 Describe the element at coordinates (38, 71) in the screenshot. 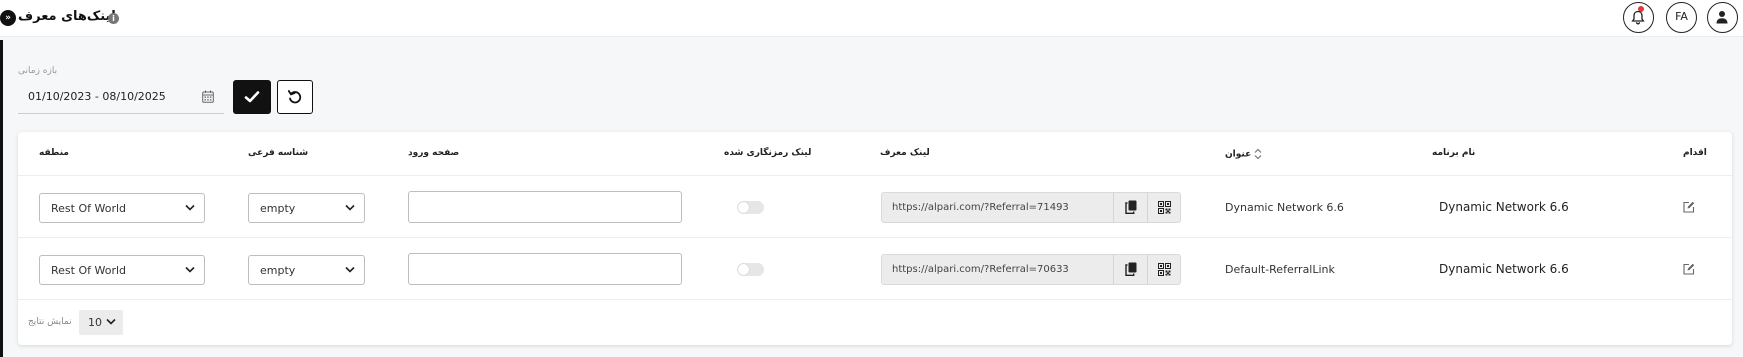

I see `date-range-label: بازه زمانی` at that location.